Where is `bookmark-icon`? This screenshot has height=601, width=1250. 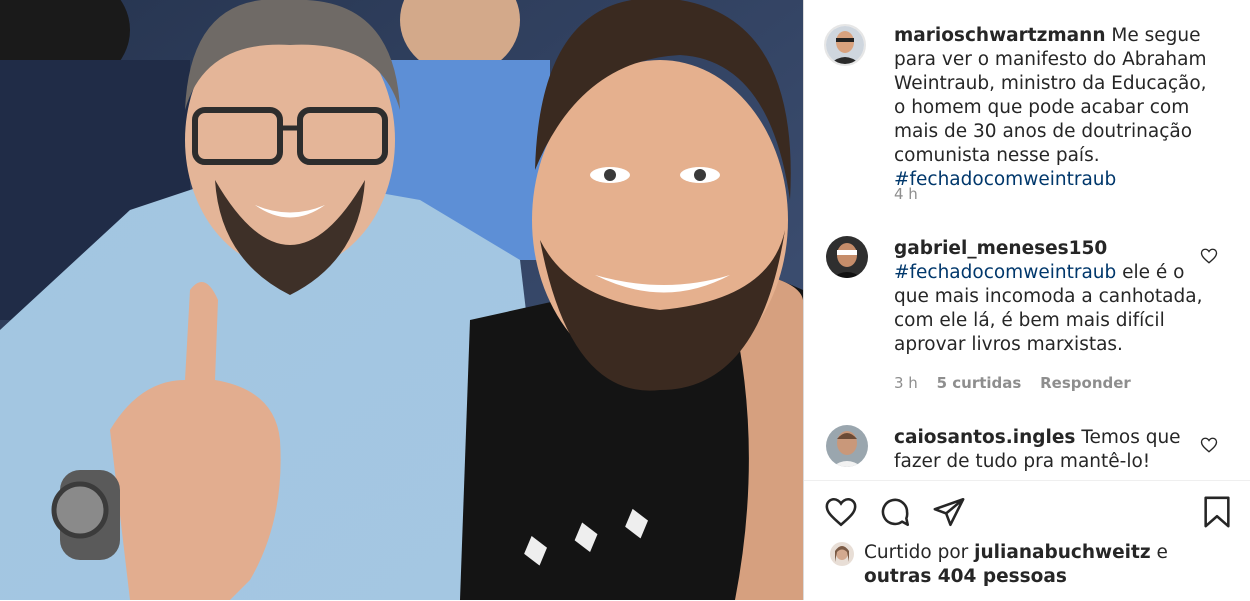 bookmark-icon is located at coordinates (1217, 512).